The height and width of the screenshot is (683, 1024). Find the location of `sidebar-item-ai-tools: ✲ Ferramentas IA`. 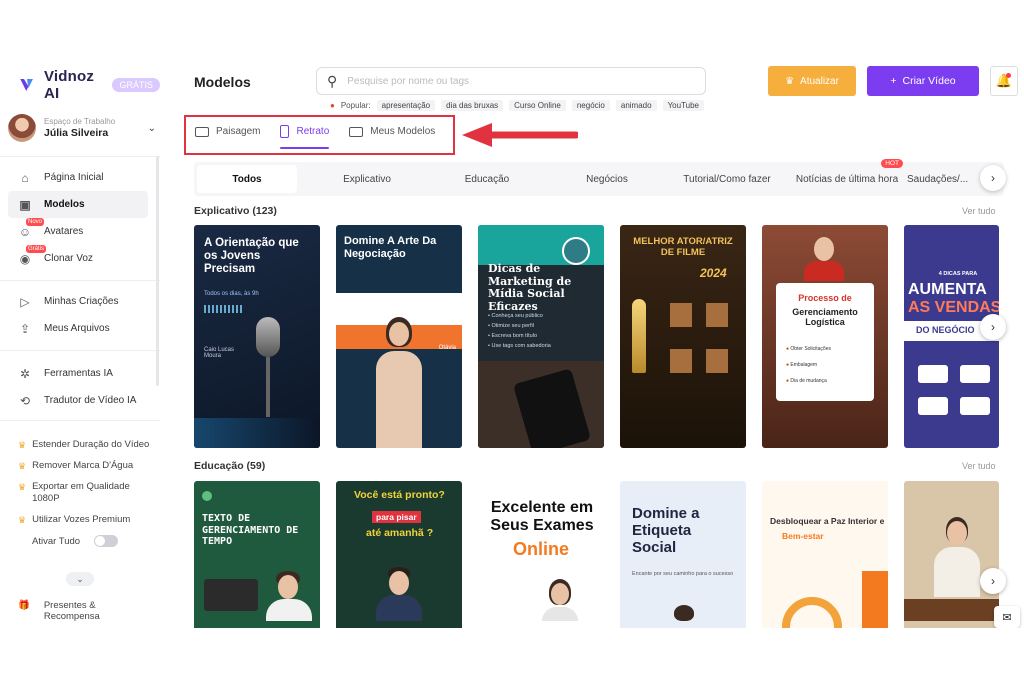

sidebar-item-ai-tools: ✲ Ferramentas IA is located at coordinates (78, 373).